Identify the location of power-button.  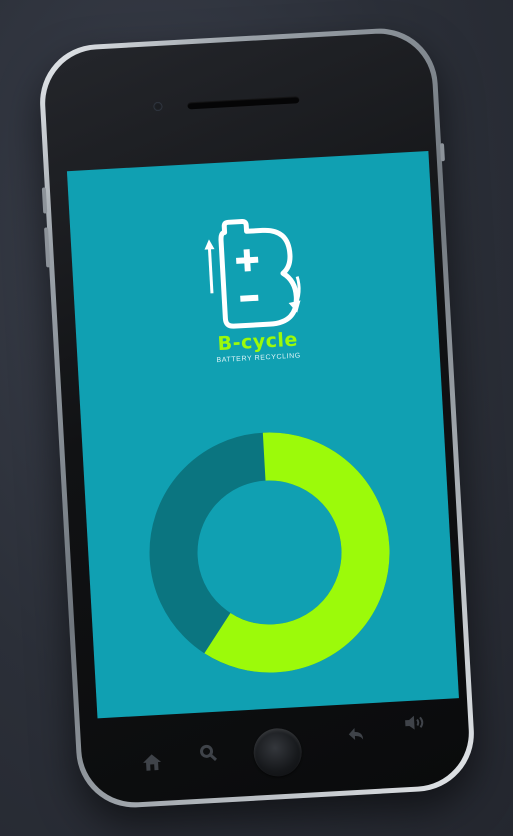
(442, 152).